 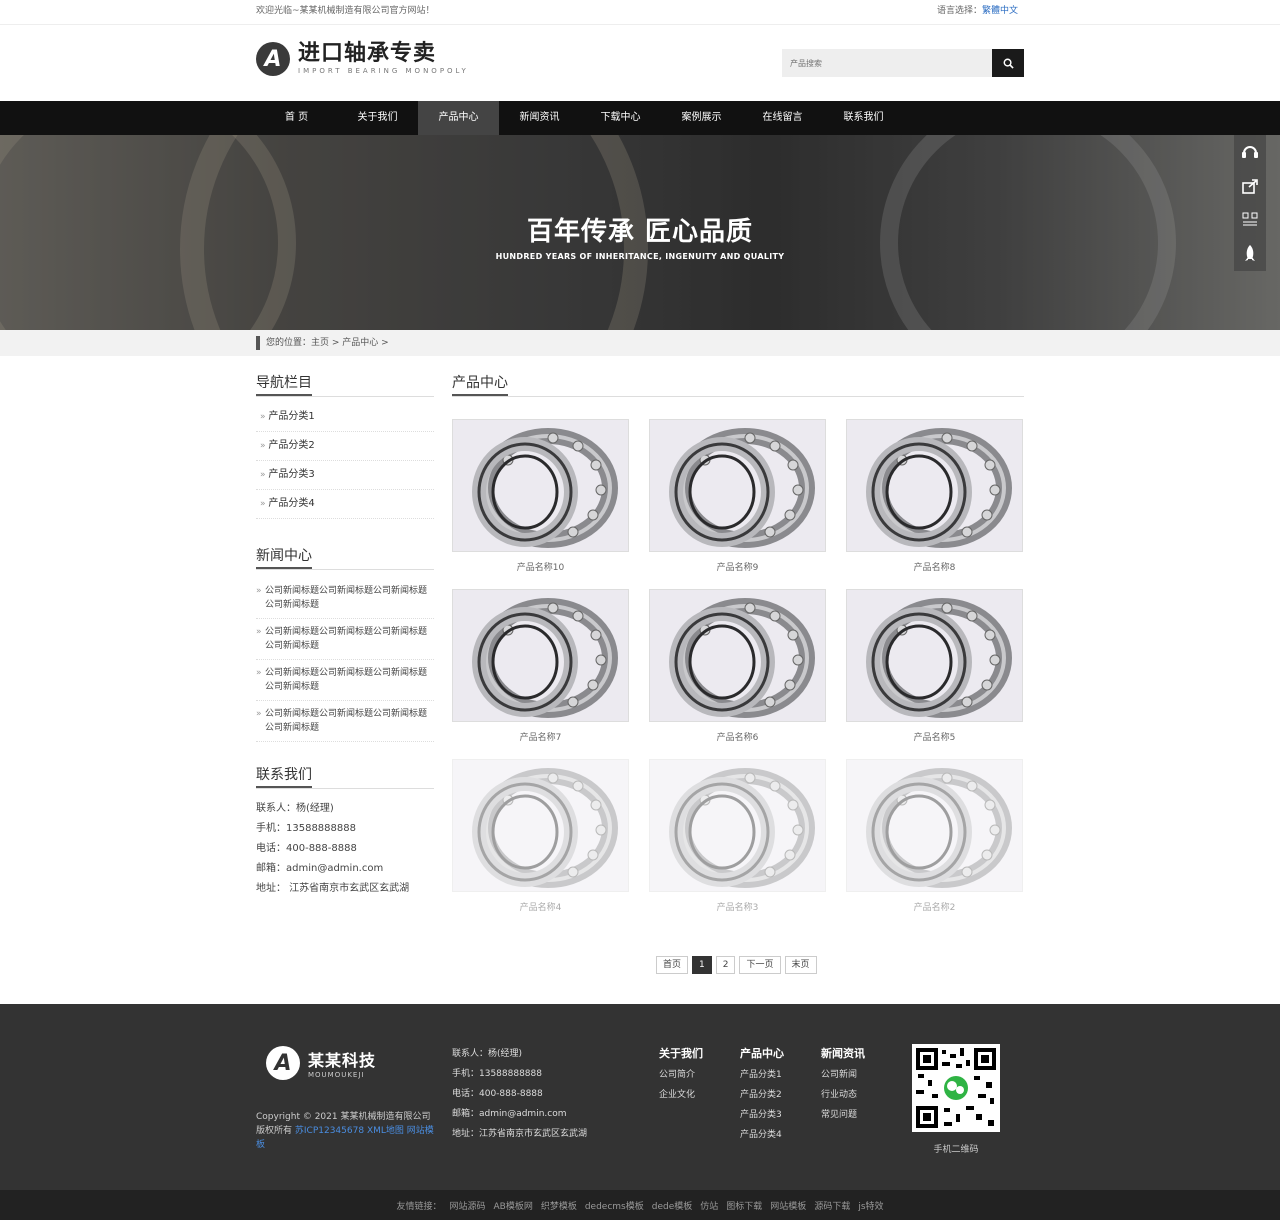 I want to click on category-item: 产品分类1, so click(x=345, y=417).